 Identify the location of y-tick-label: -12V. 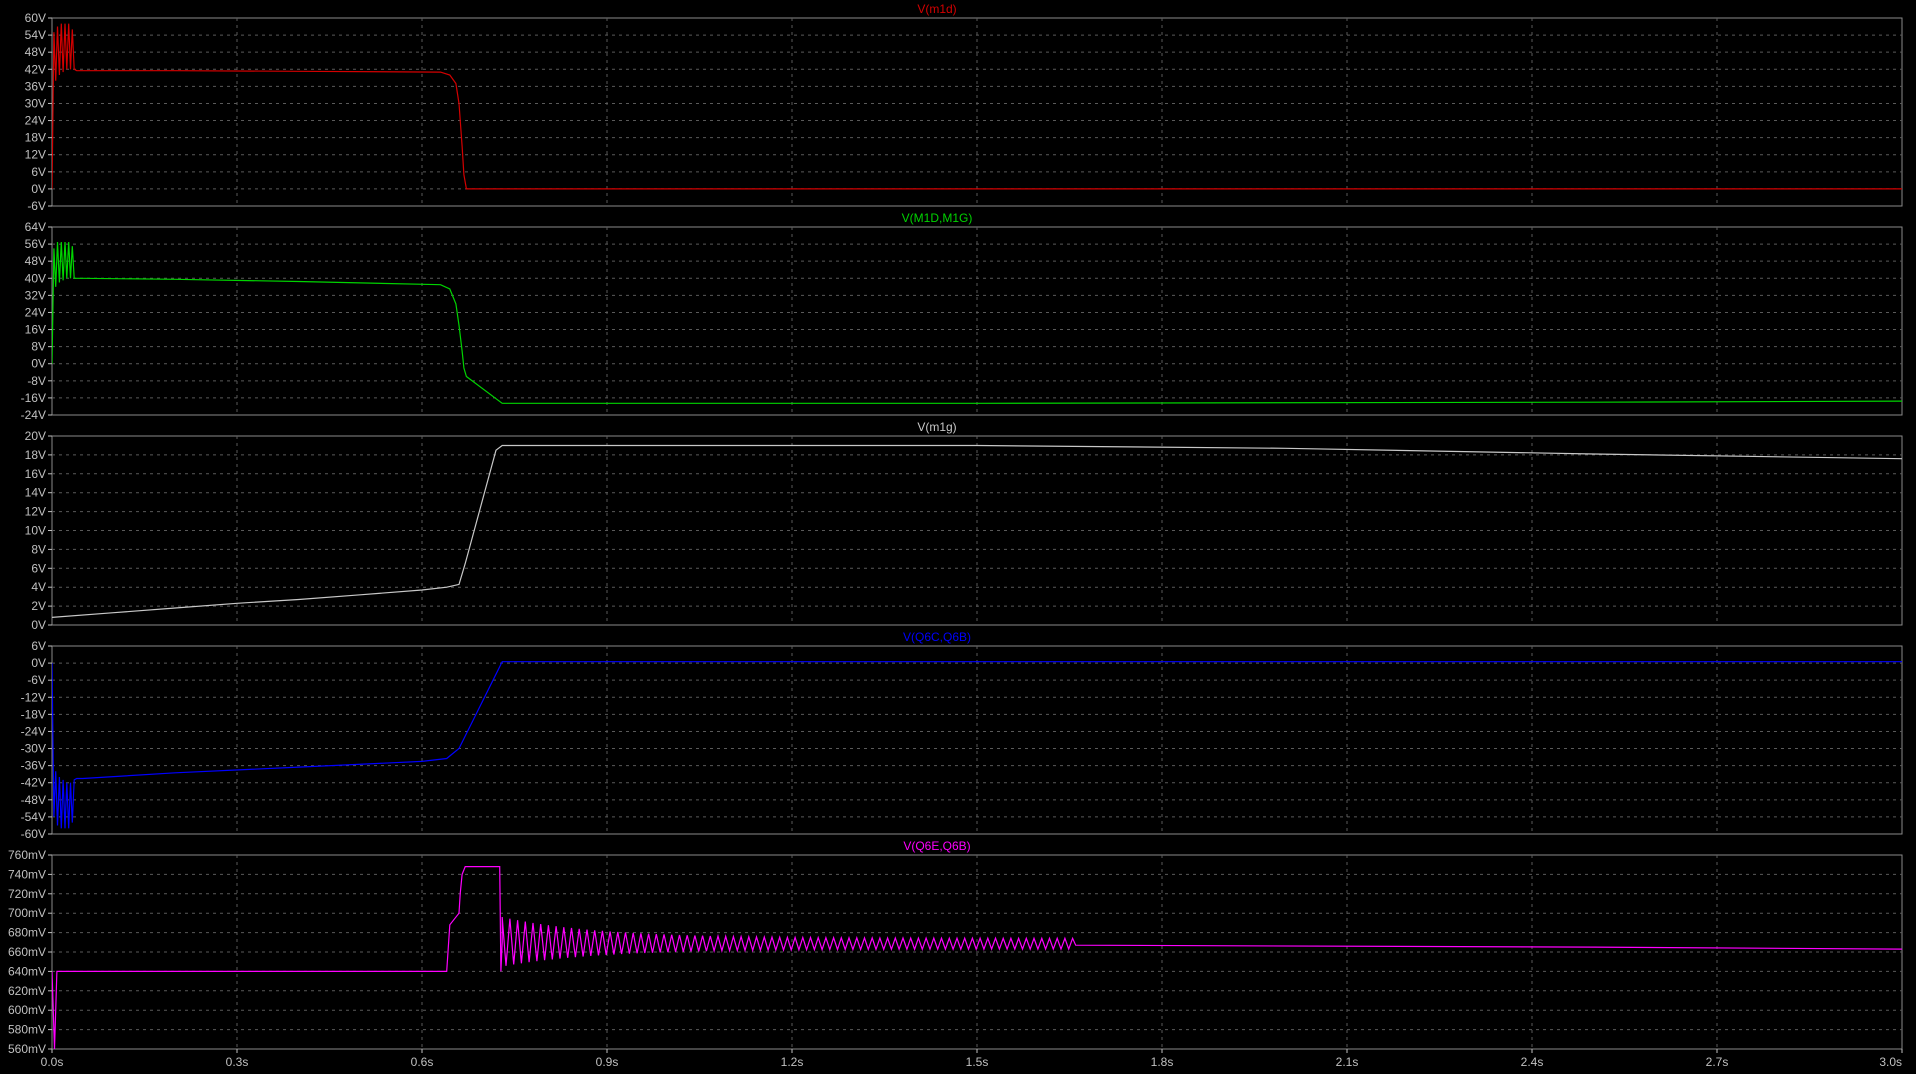
(33, 697).